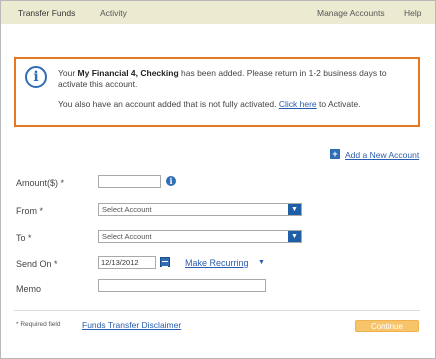 The width and height of the screenshot is (436, 359). What do you see at coordinates (127, 209) in the screenshot?
I see `from-select-value: Select Account` at bounding box center [127, 209].